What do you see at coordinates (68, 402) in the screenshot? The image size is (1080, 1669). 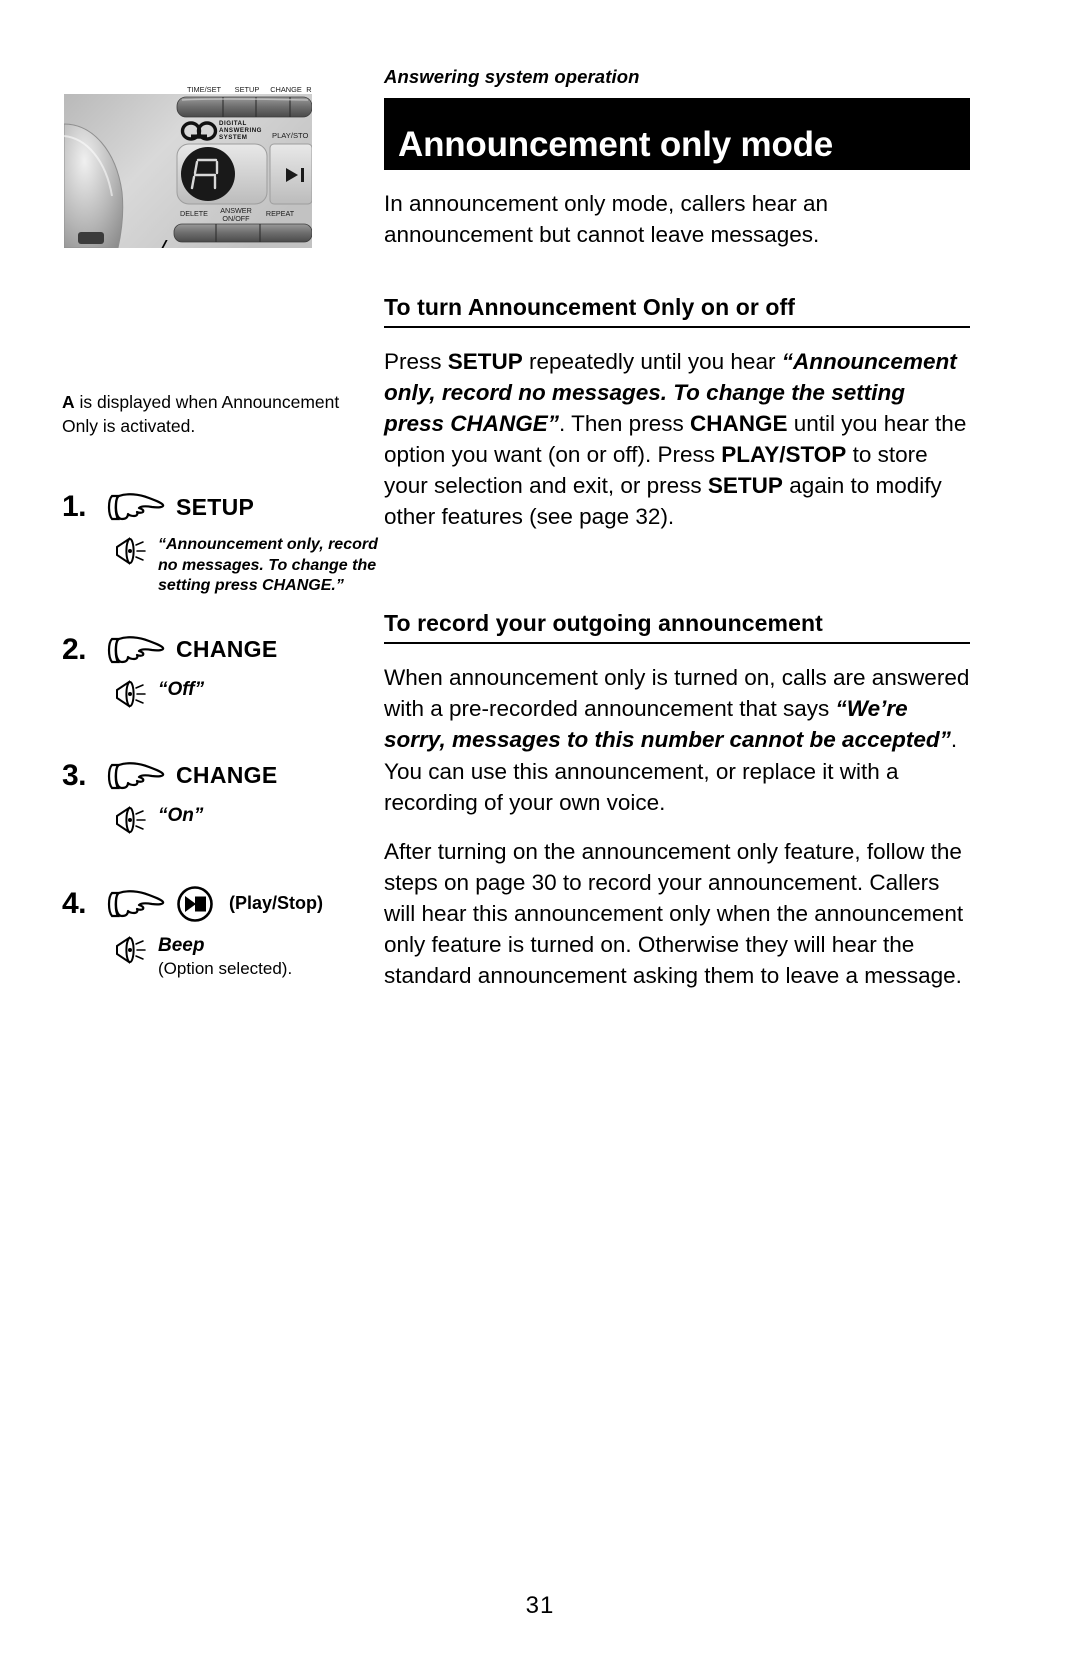 I see `figure-caption-character: A` at bounding box center [68, 402].